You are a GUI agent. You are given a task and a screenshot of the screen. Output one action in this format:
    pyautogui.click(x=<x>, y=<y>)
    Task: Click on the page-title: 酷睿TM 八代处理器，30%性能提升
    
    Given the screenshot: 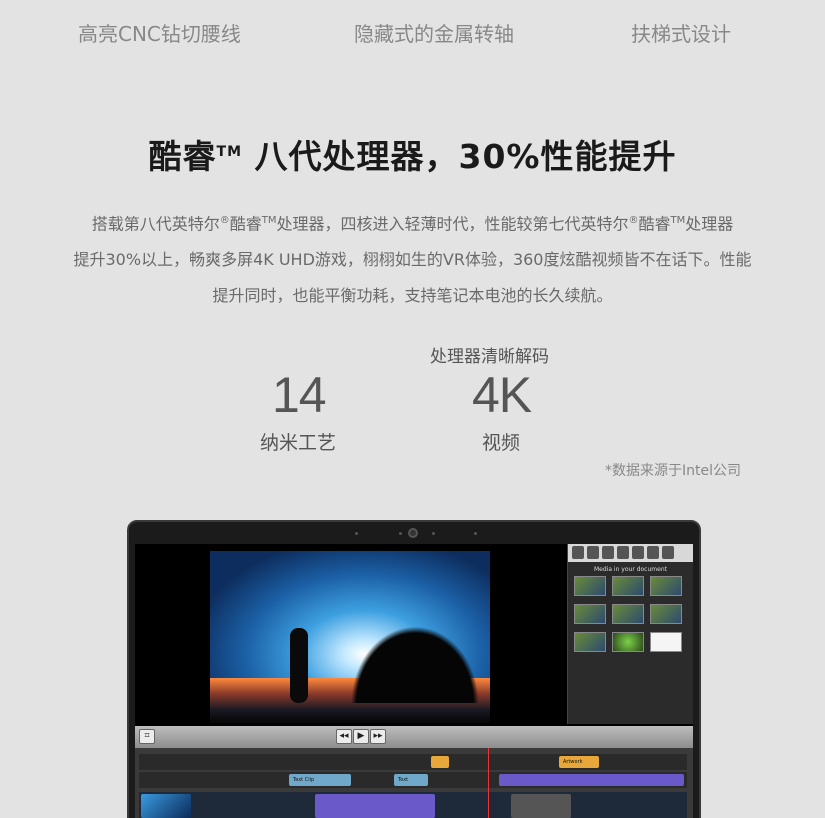 What is the action you would take?
    pyautogui.click(x=412, y=154)
    